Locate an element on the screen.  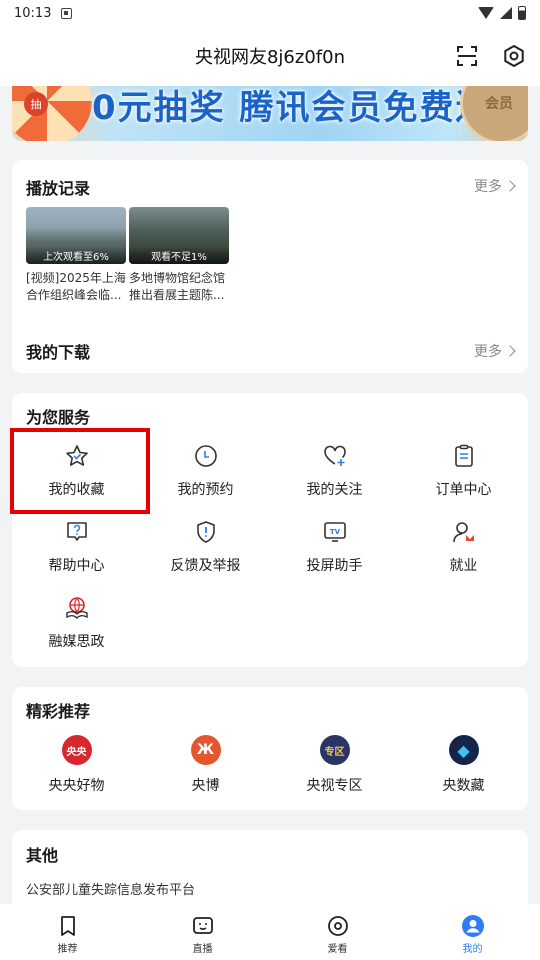
other-title: 其他 is located at coordinates (42, 855).